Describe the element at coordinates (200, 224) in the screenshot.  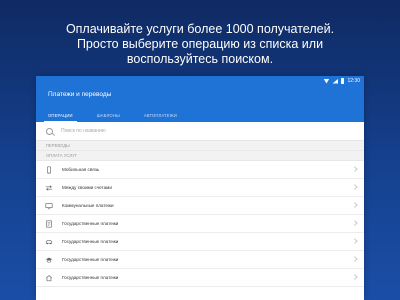
I see `list-item-government-1: Государственные платежи` at that location.